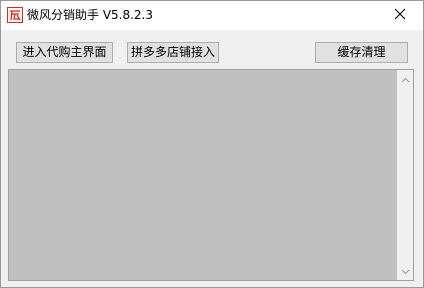  I want to click on app-logo-icon, so click(15, 15).